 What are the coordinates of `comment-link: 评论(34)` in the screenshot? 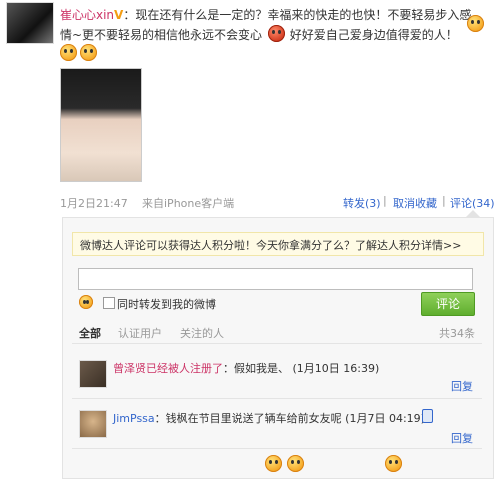 It's located at (472, 203).